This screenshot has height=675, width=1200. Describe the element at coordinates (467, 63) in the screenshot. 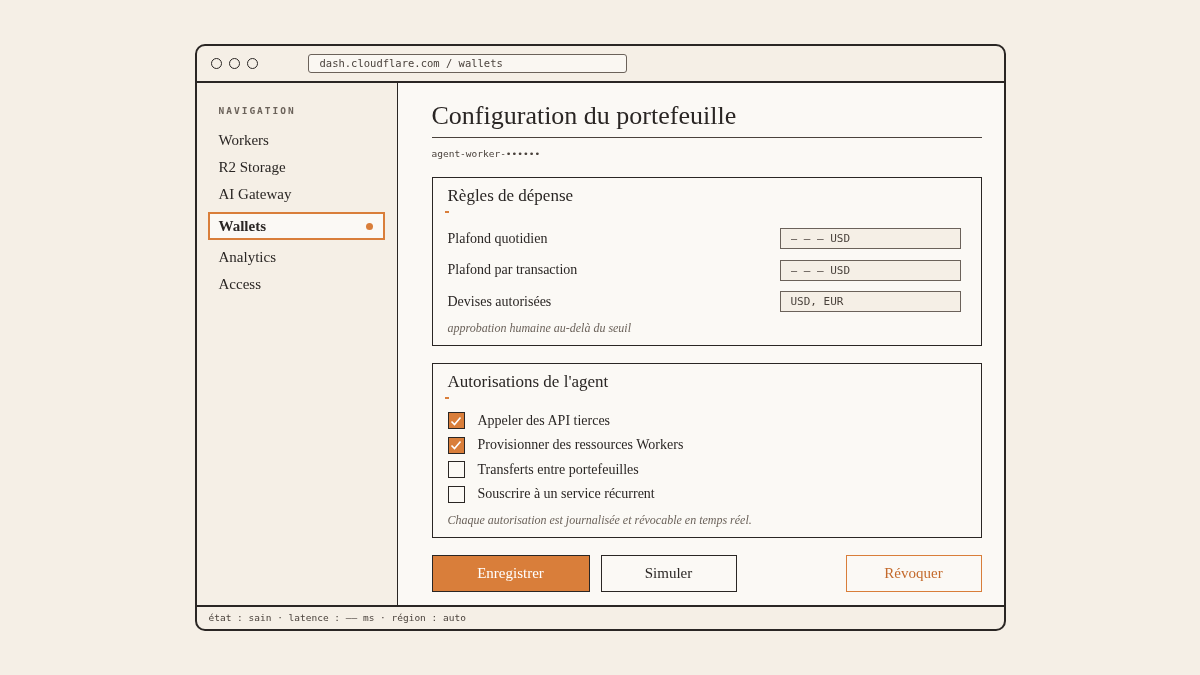

I see `address-bar: dash.cloudflare.com / wallets` at that location.